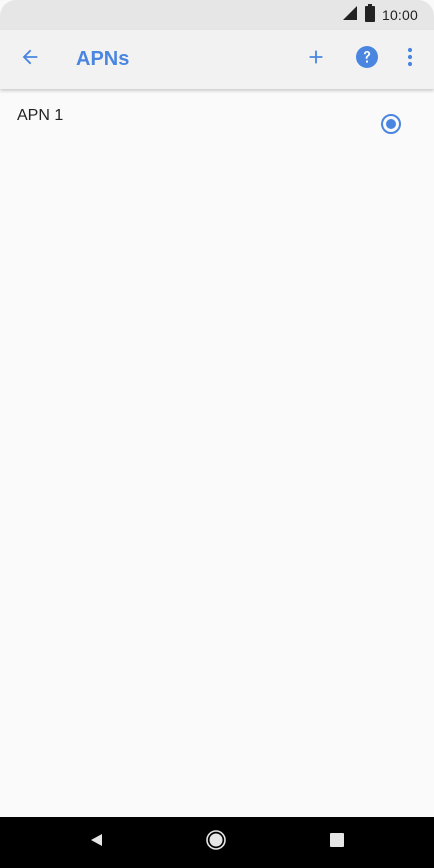  What do you see at coordinates (217, 59) in the screenshot?
I see `app-bar: APNs` at bounding box center [217, 59].